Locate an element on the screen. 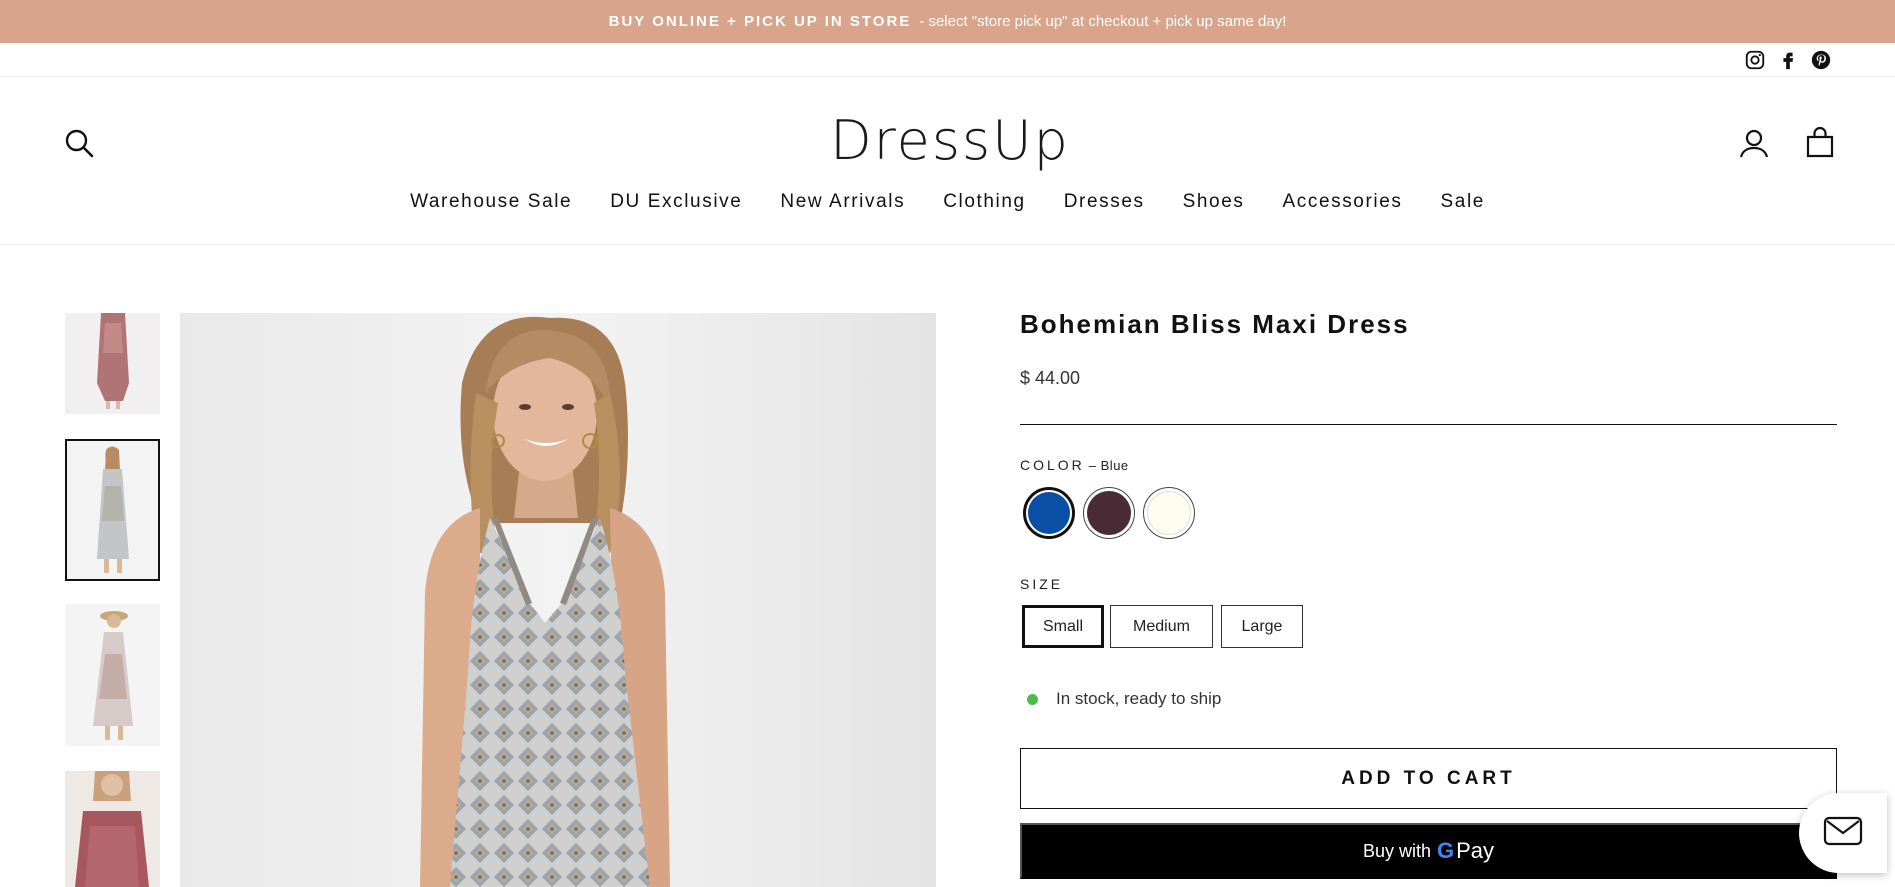 The image size is (1895, 887). envelope-icon is located at coordinates (1843, 833).